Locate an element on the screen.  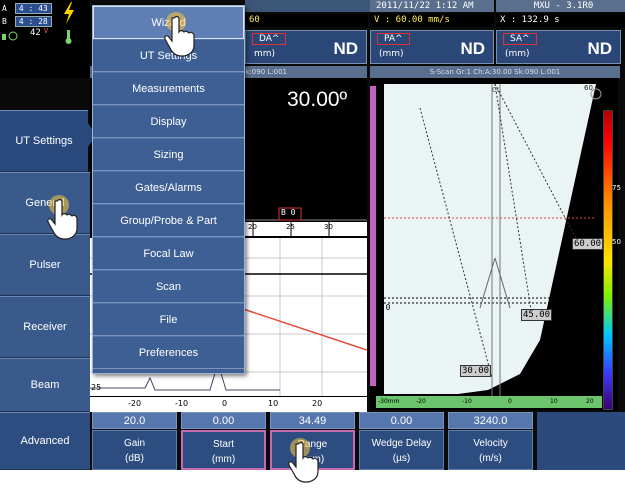
menu-item-gates-alarms: Gates/Alarms is located at coordinates (168, 187).